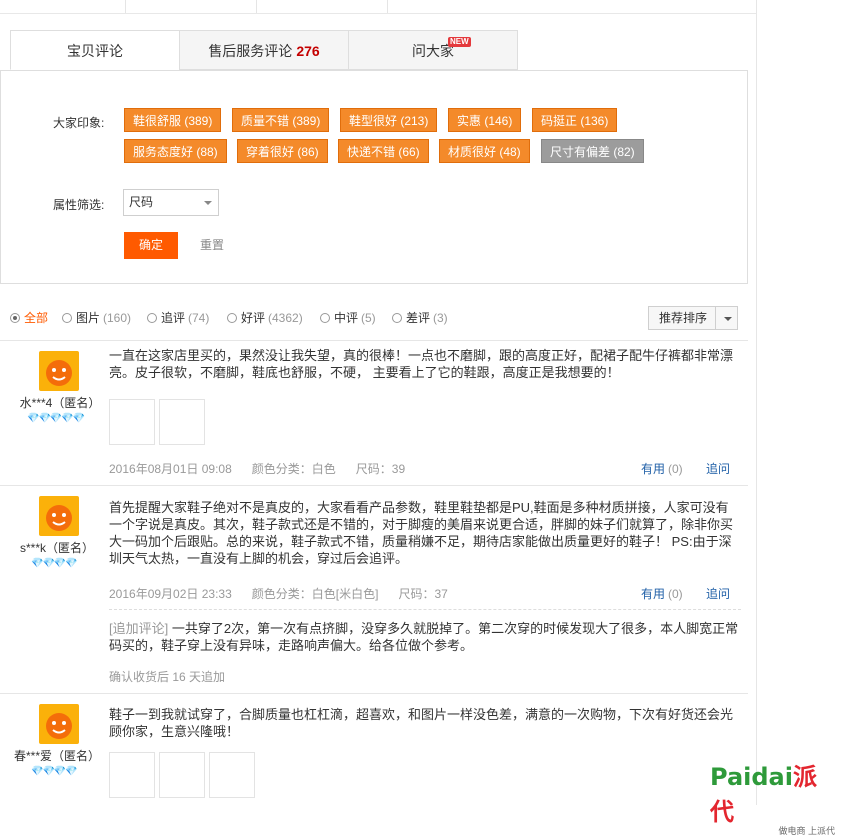 This screenshot has height=837, width=841. I want to click on tab-ask-everyone: 问大家 NEW, so click(433, 50).